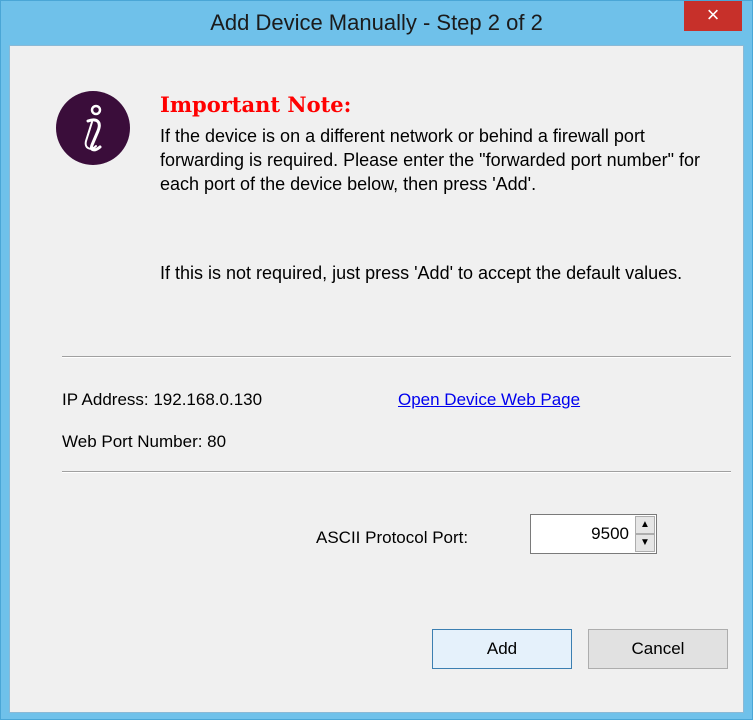 This screenshot has height=720, width=753. I want to click on web-port-label: Web Port Number: 80, so click(144, 441).